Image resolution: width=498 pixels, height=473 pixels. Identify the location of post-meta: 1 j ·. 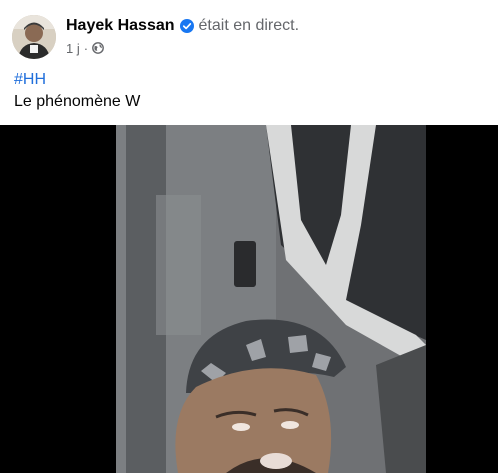
(85, 48).